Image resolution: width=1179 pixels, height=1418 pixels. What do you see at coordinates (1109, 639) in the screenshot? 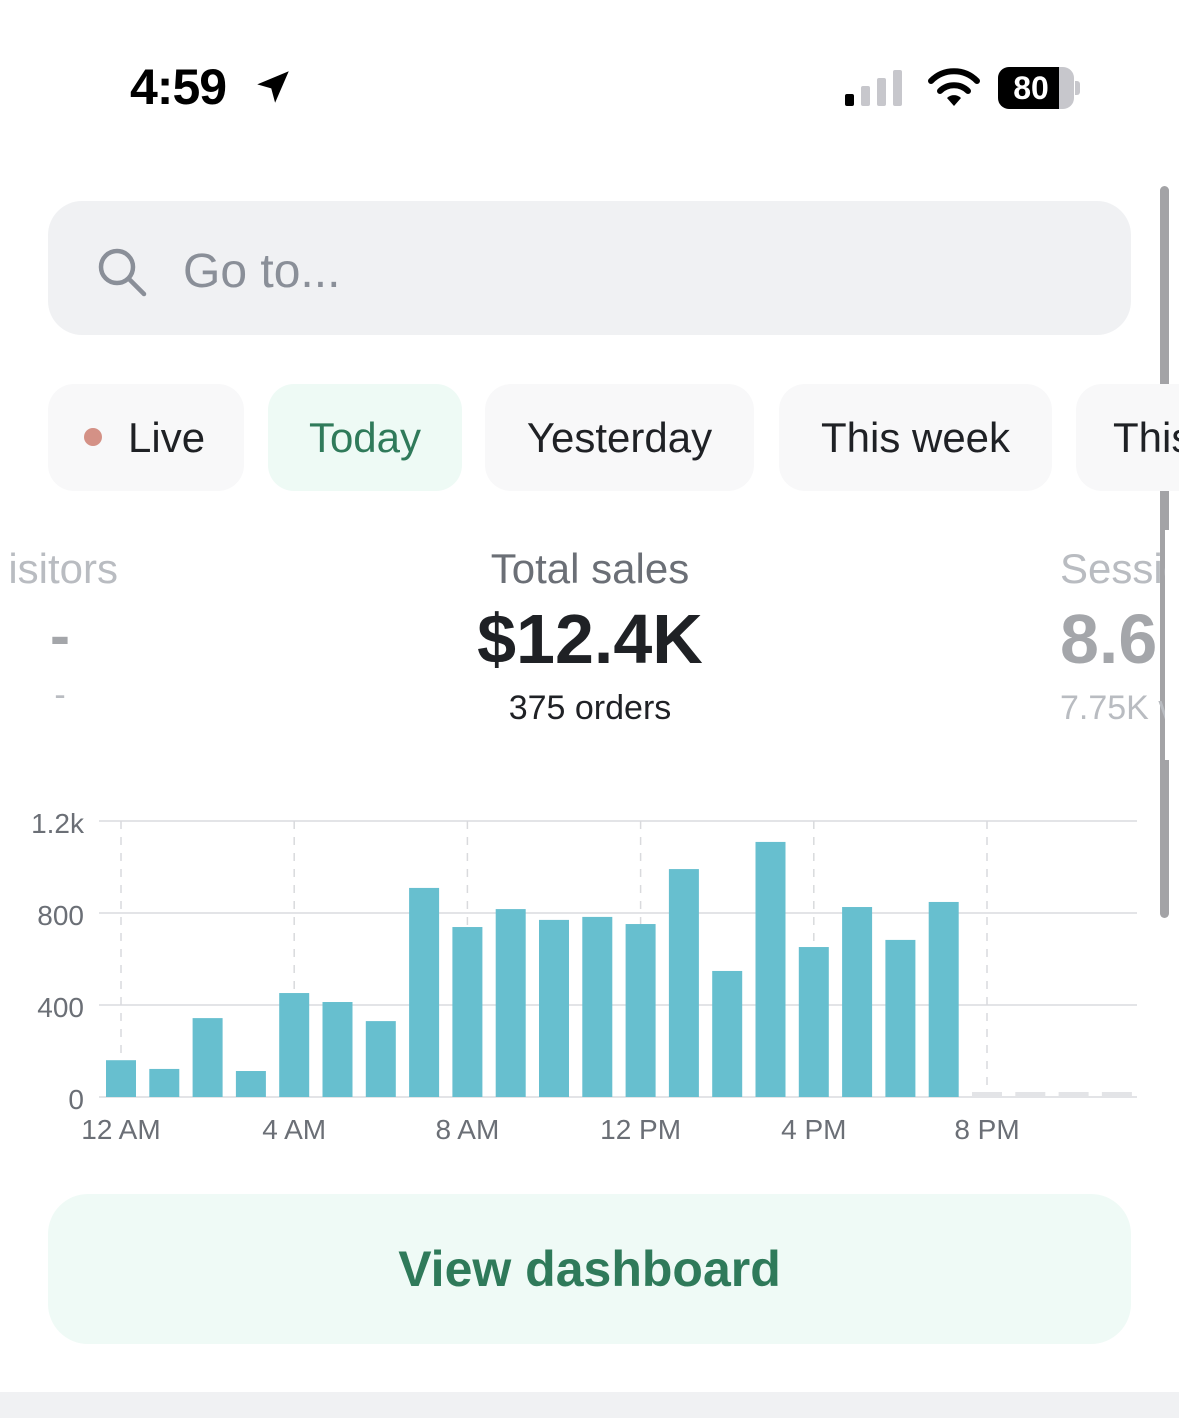
I see `metric-value: 8.6` at bounding box center [1109, 639].